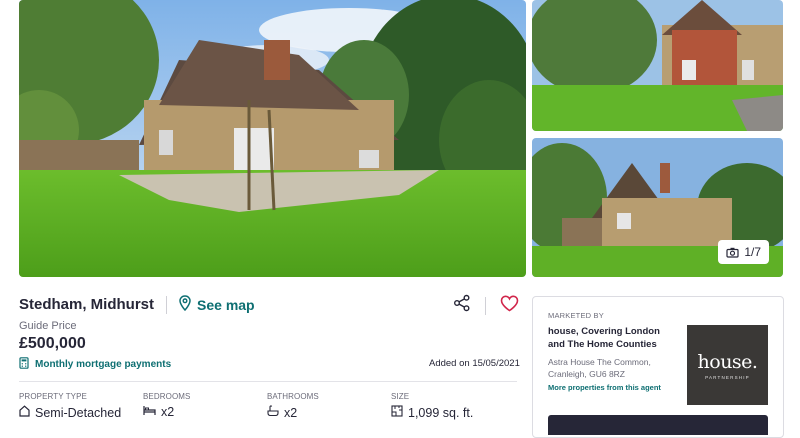  Describe the element at coordinates (400, 396) in the screenshot. I see `size-label: SIZE` at that location.